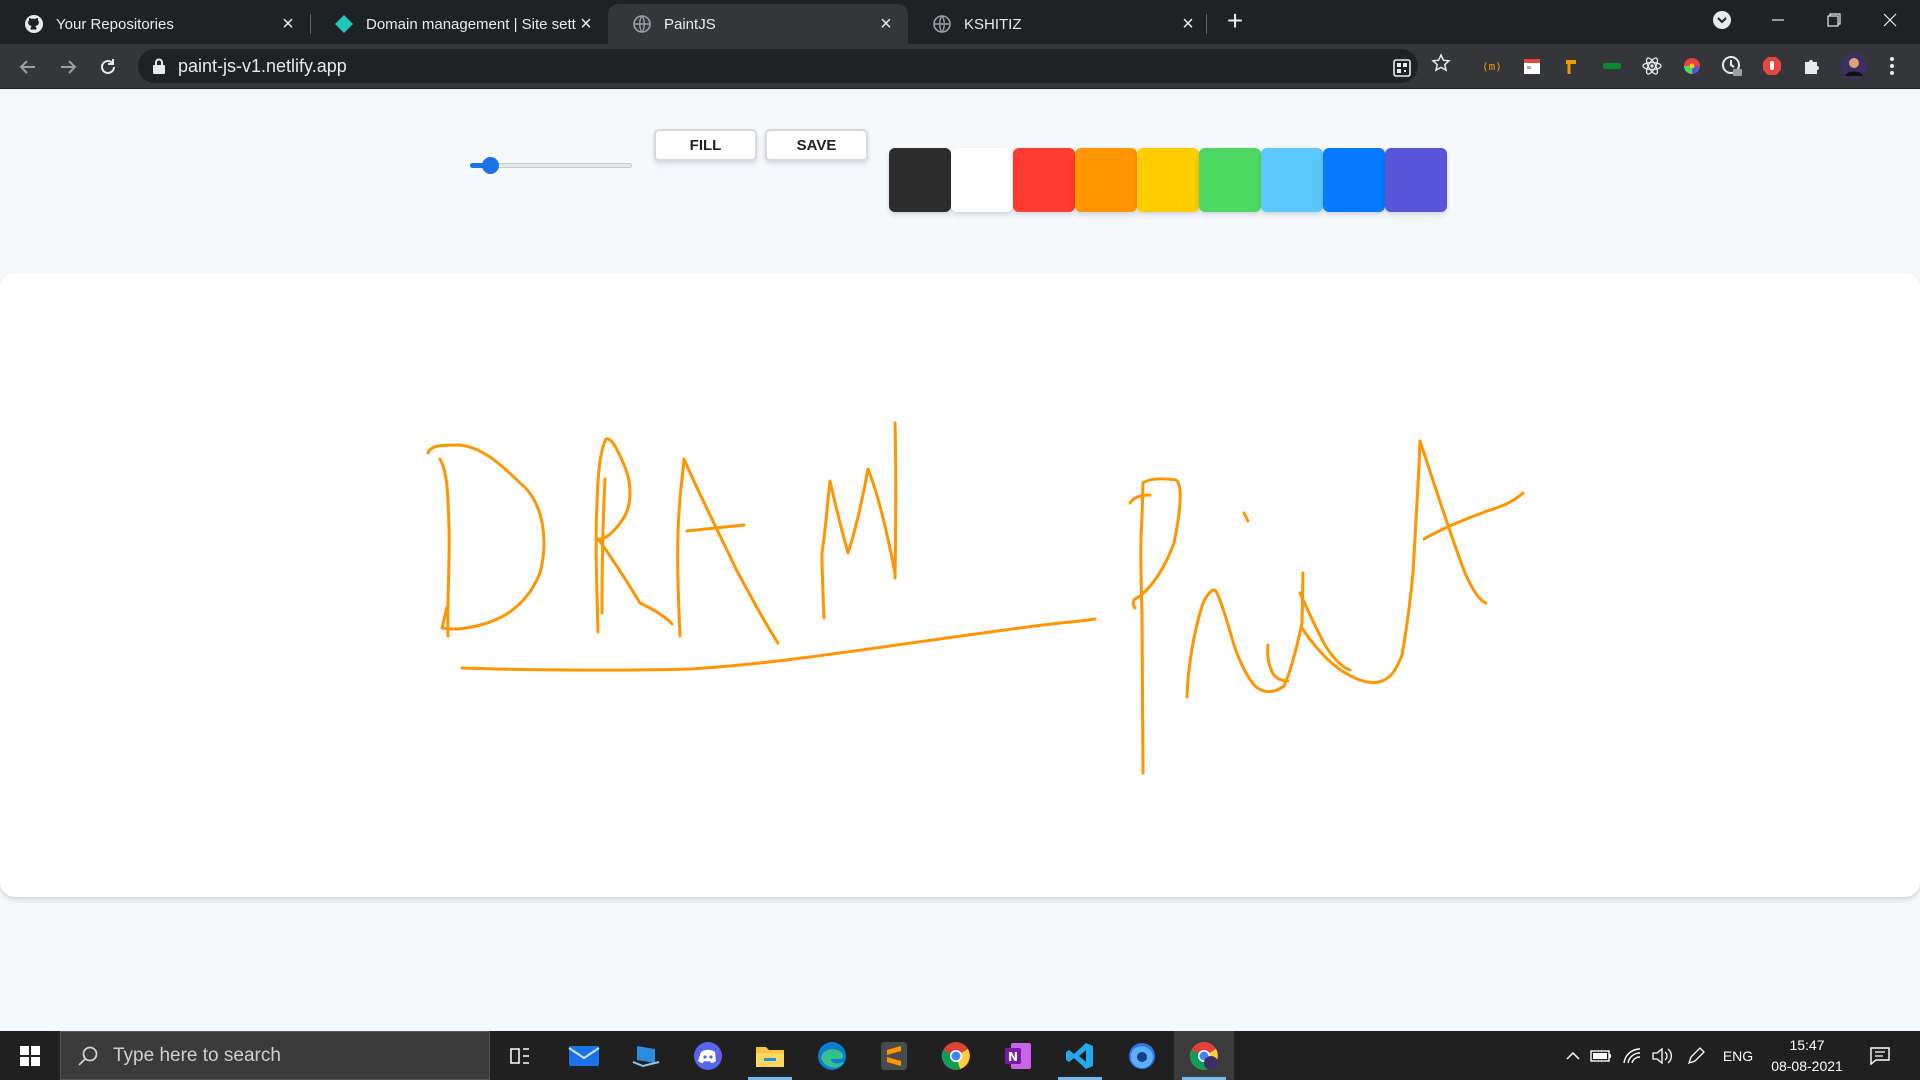 The image size is (1920, 1080). What do you see at coordinates (1612, 66) in the screenshot?
I see `extension-green-icon` at bounding box center [1612, 66].